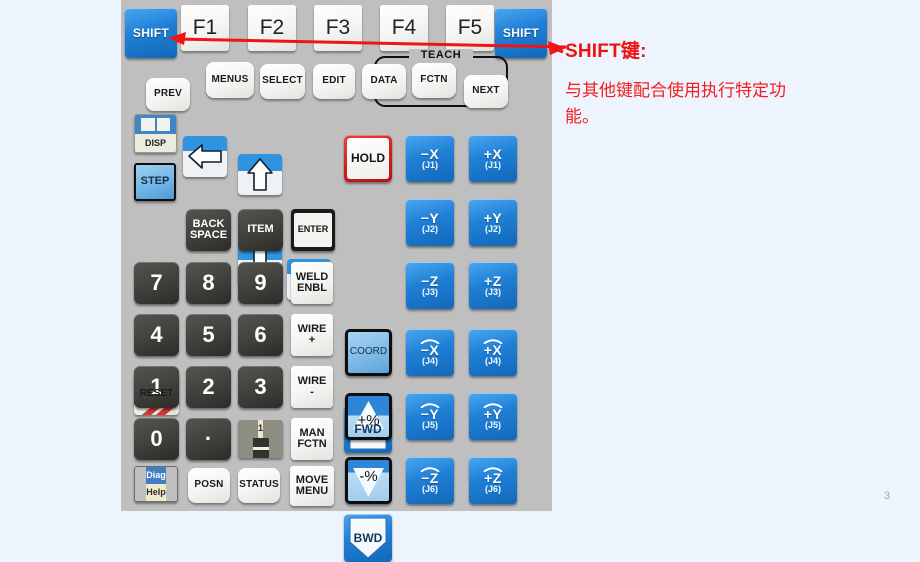 This screenshot has height=562, width=920. I want to click on wire-minus-key: WIRE -, so click(312, 387).